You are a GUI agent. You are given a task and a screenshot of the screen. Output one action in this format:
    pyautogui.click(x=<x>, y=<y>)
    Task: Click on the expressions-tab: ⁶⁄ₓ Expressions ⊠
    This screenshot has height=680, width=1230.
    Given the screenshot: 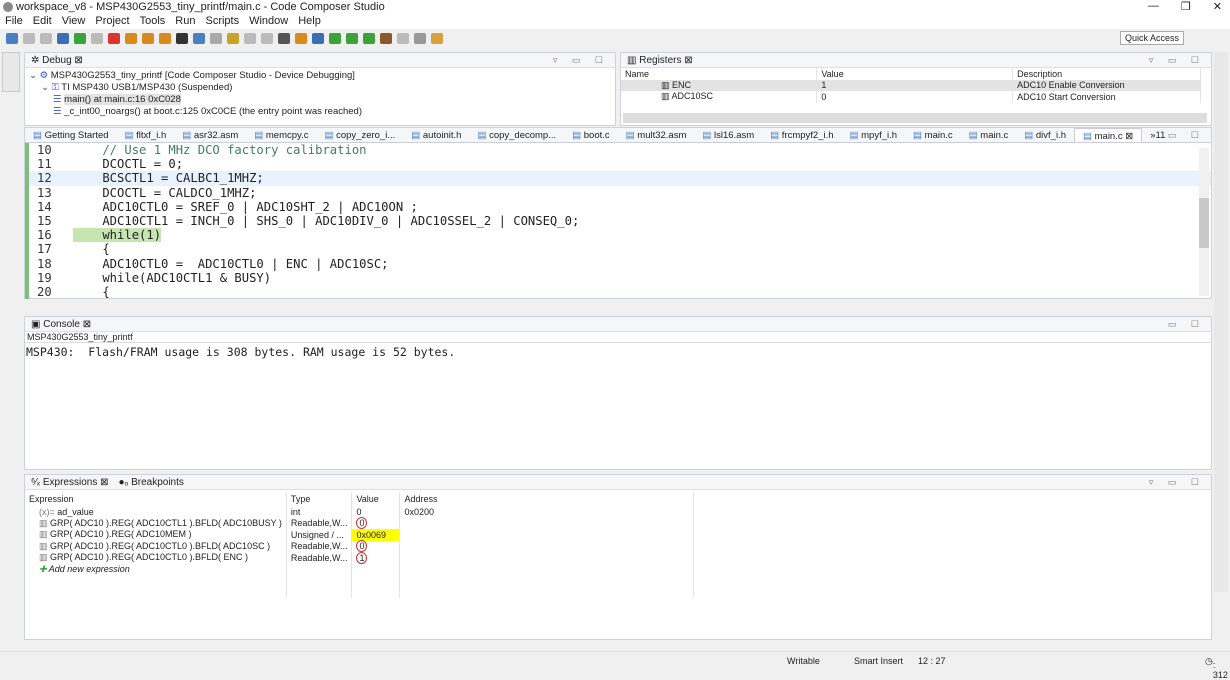 What is the action you would take?
    pyautogui.click(x=70, y=482)
    